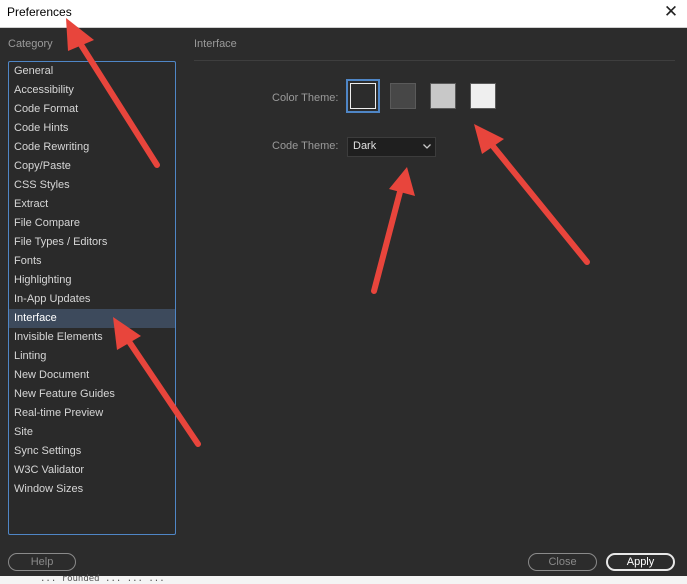 The image size is (687, 584). What do you see at coordinates (92, 337) in the screenshot?
I see `category-item-invisible-elements: Invisible Elements` at bounding box center [92, 337].